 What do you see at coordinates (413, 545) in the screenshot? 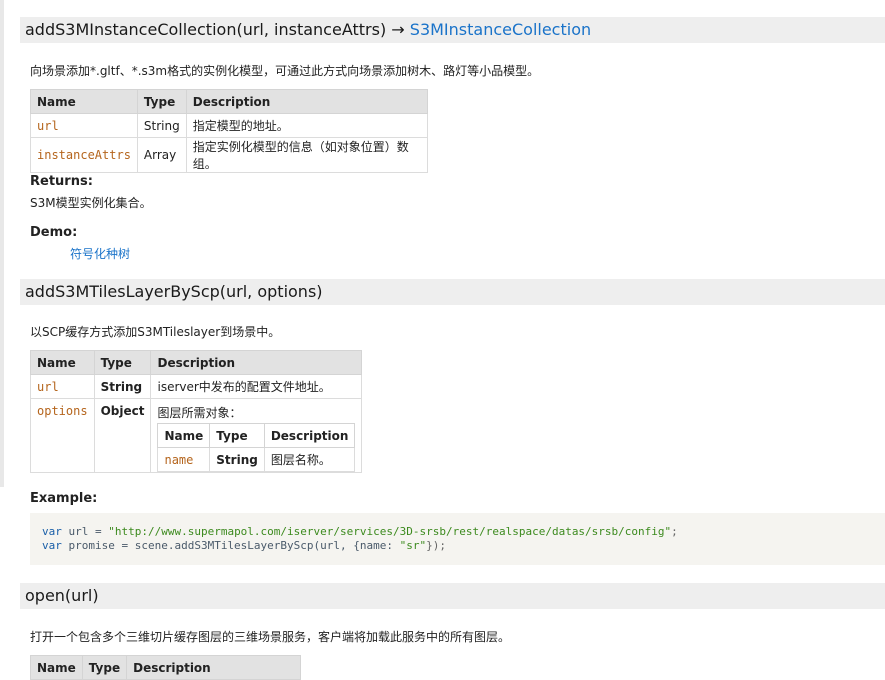
I see `code-string: "sr"` at bounding box center [413, 545].